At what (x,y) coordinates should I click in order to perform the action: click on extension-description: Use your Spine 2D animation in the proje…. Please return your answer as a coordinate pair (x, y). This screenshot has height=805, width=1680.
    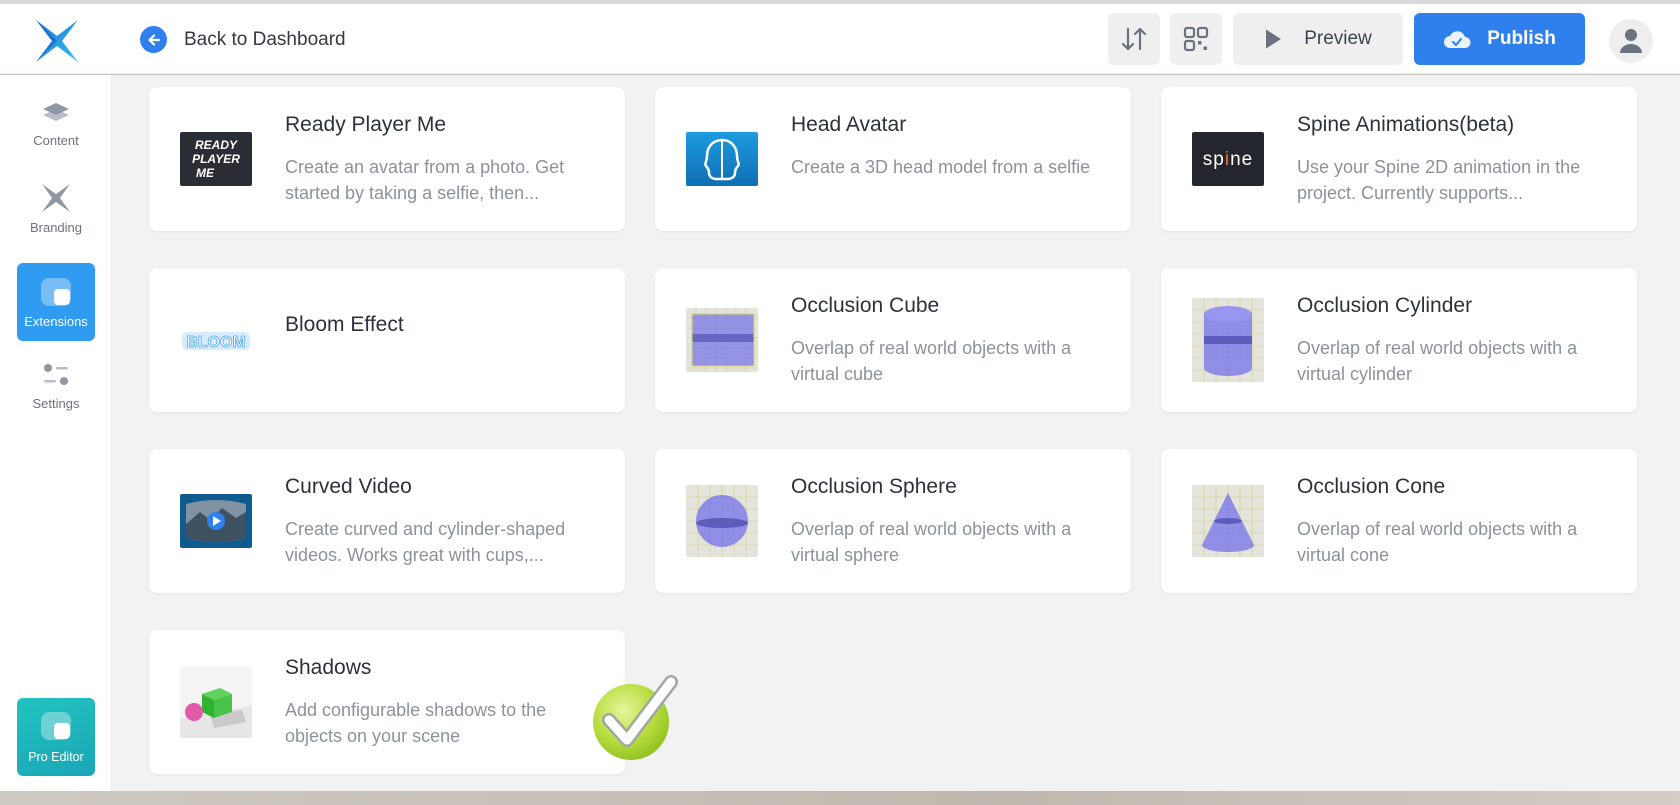
    Looking at the image, I should click on (1439, 180).